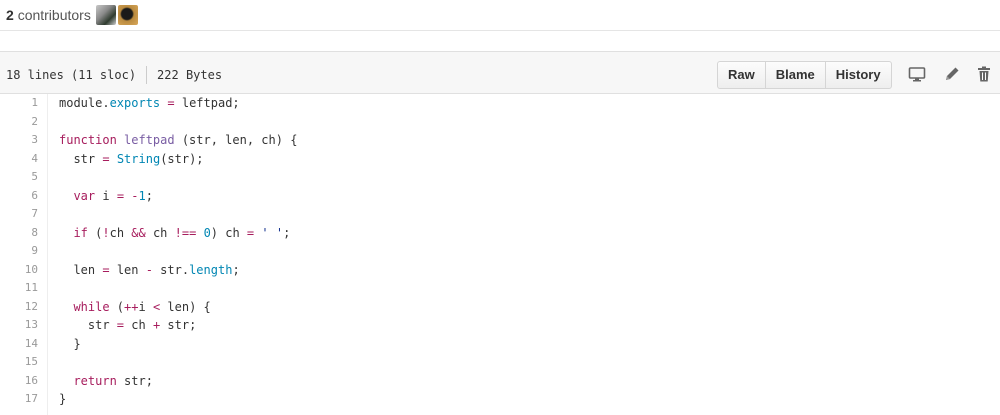 The height and width of the screenshot is (415, 1000). I want to click on file-actions-button-group: Raw Blame History, so click(804, 75).